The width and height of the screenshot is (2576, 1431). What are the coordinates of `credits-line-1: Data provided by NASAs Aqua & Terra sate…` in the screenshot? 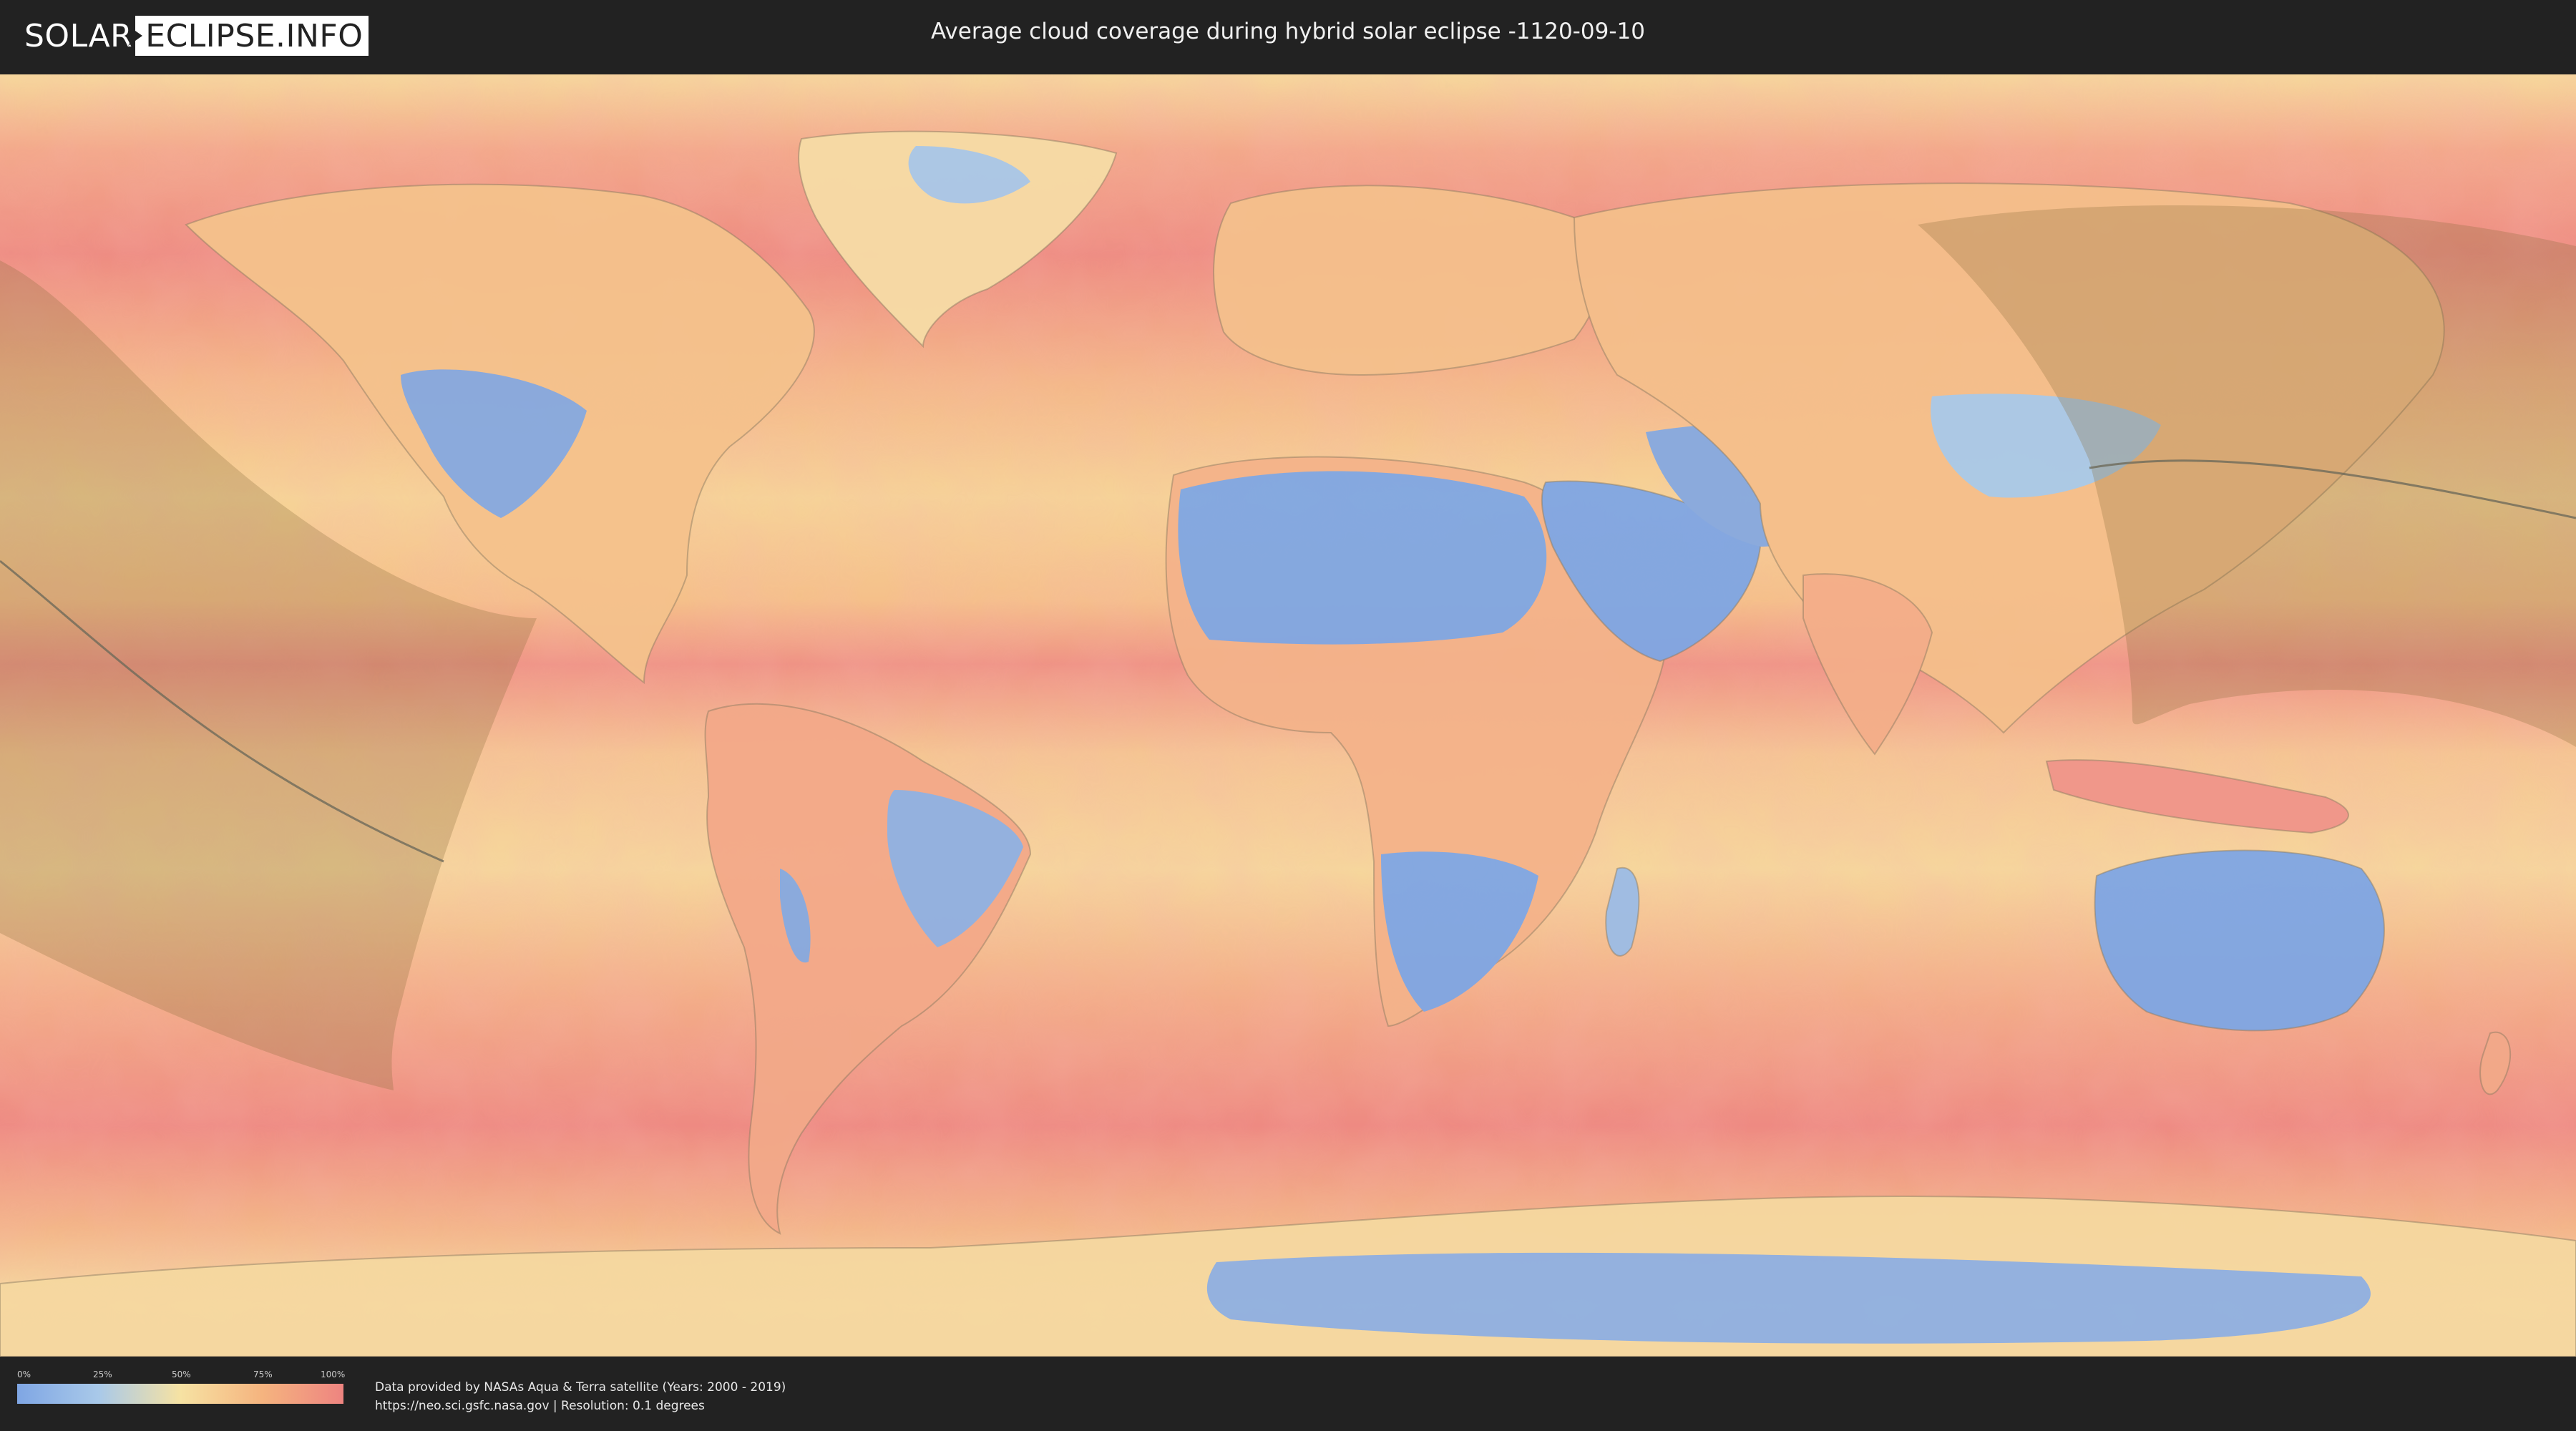 It's located at (580, 1387).